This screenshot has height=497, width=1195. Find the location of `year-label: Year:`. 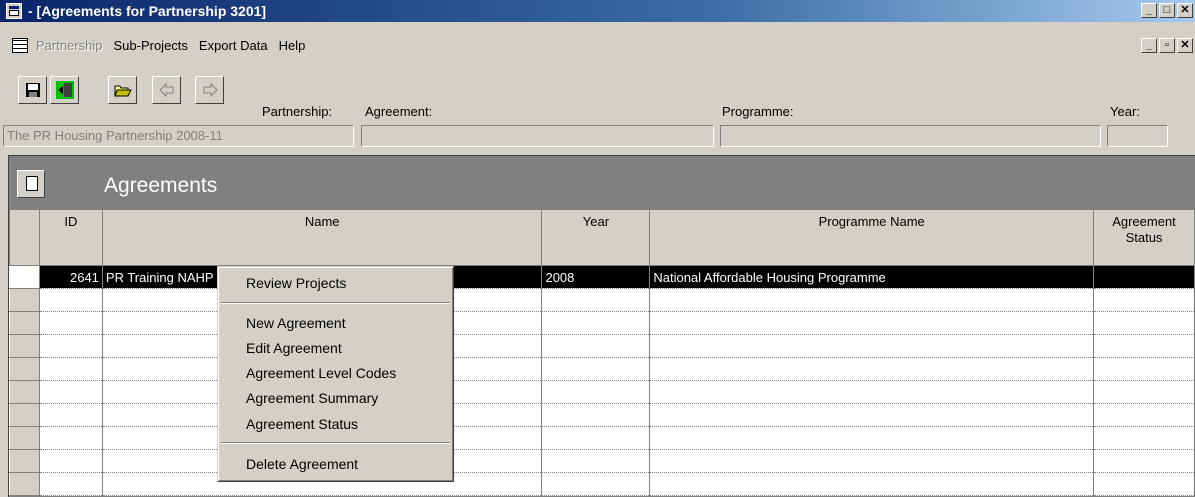

year-label: Year: is located at coordinates (1125, 111).